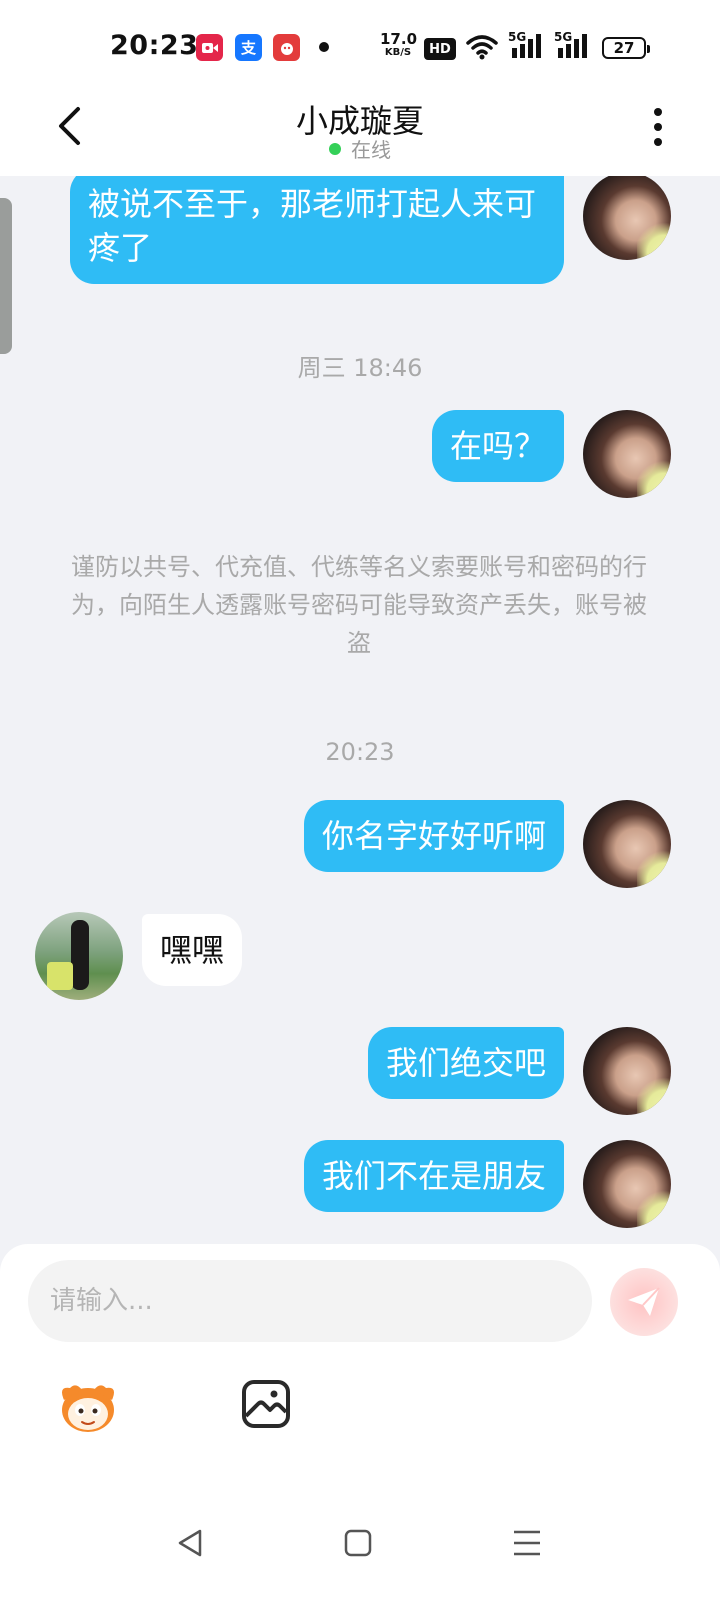 The width and height of the screenshot is (720, 1600). Describe the element at coordinates (482, 47) in the screenshot. I see `wifi-icon` at that location.